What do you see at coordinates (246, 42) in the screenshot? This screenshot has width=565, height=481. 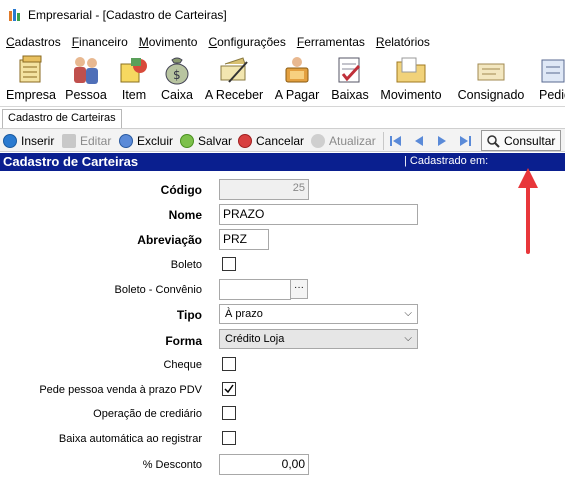 I see `menu-configuracoes: Configurações` at bounding box center [246, 42].